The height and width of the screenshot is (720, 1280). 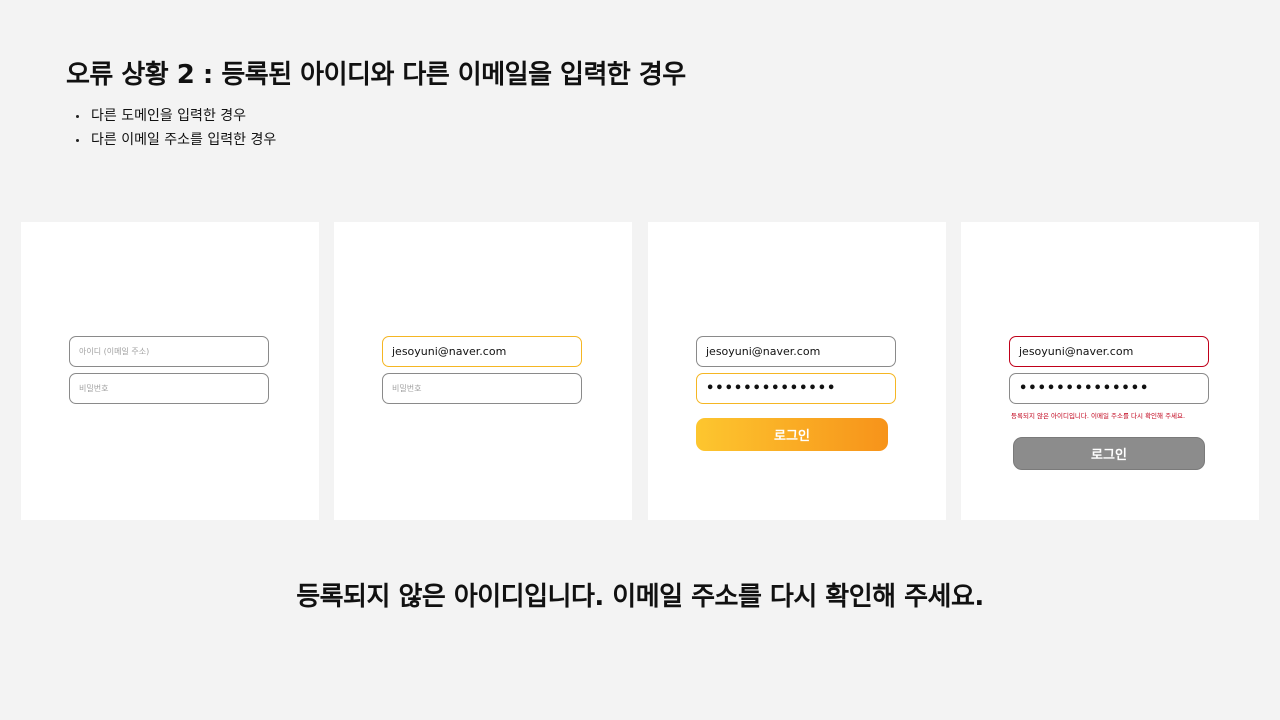 I want to click on bullet-text: 다른 이메일 주소를 입력한 경우, so click(x=184, y=140).